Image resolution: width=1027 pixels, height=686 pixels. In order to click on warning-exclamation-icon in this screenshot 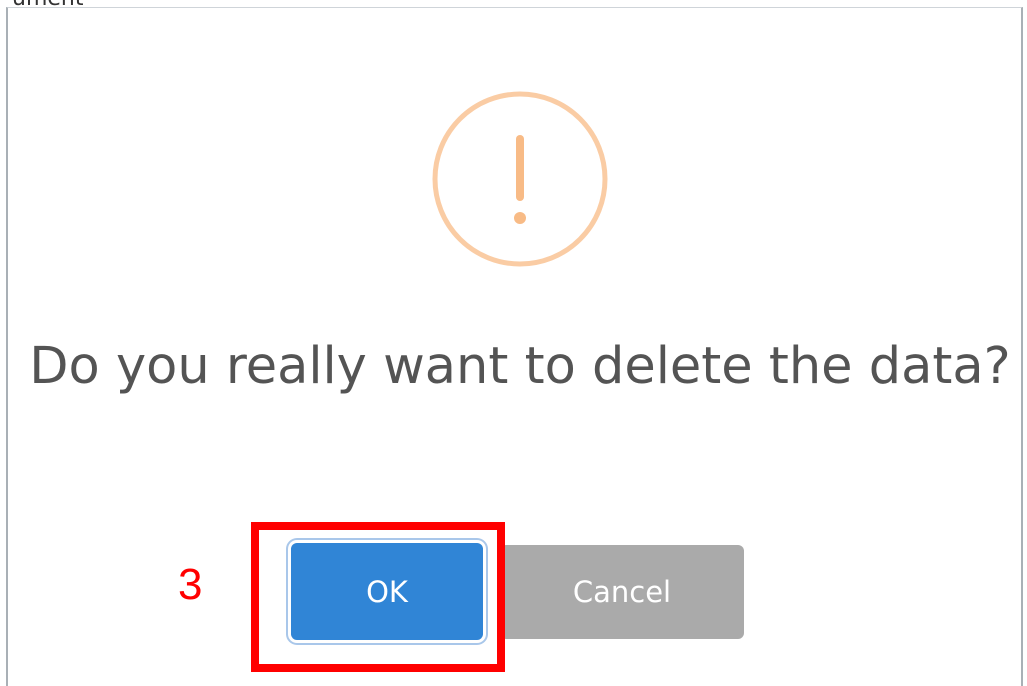, I will do `click(520, 179)`.